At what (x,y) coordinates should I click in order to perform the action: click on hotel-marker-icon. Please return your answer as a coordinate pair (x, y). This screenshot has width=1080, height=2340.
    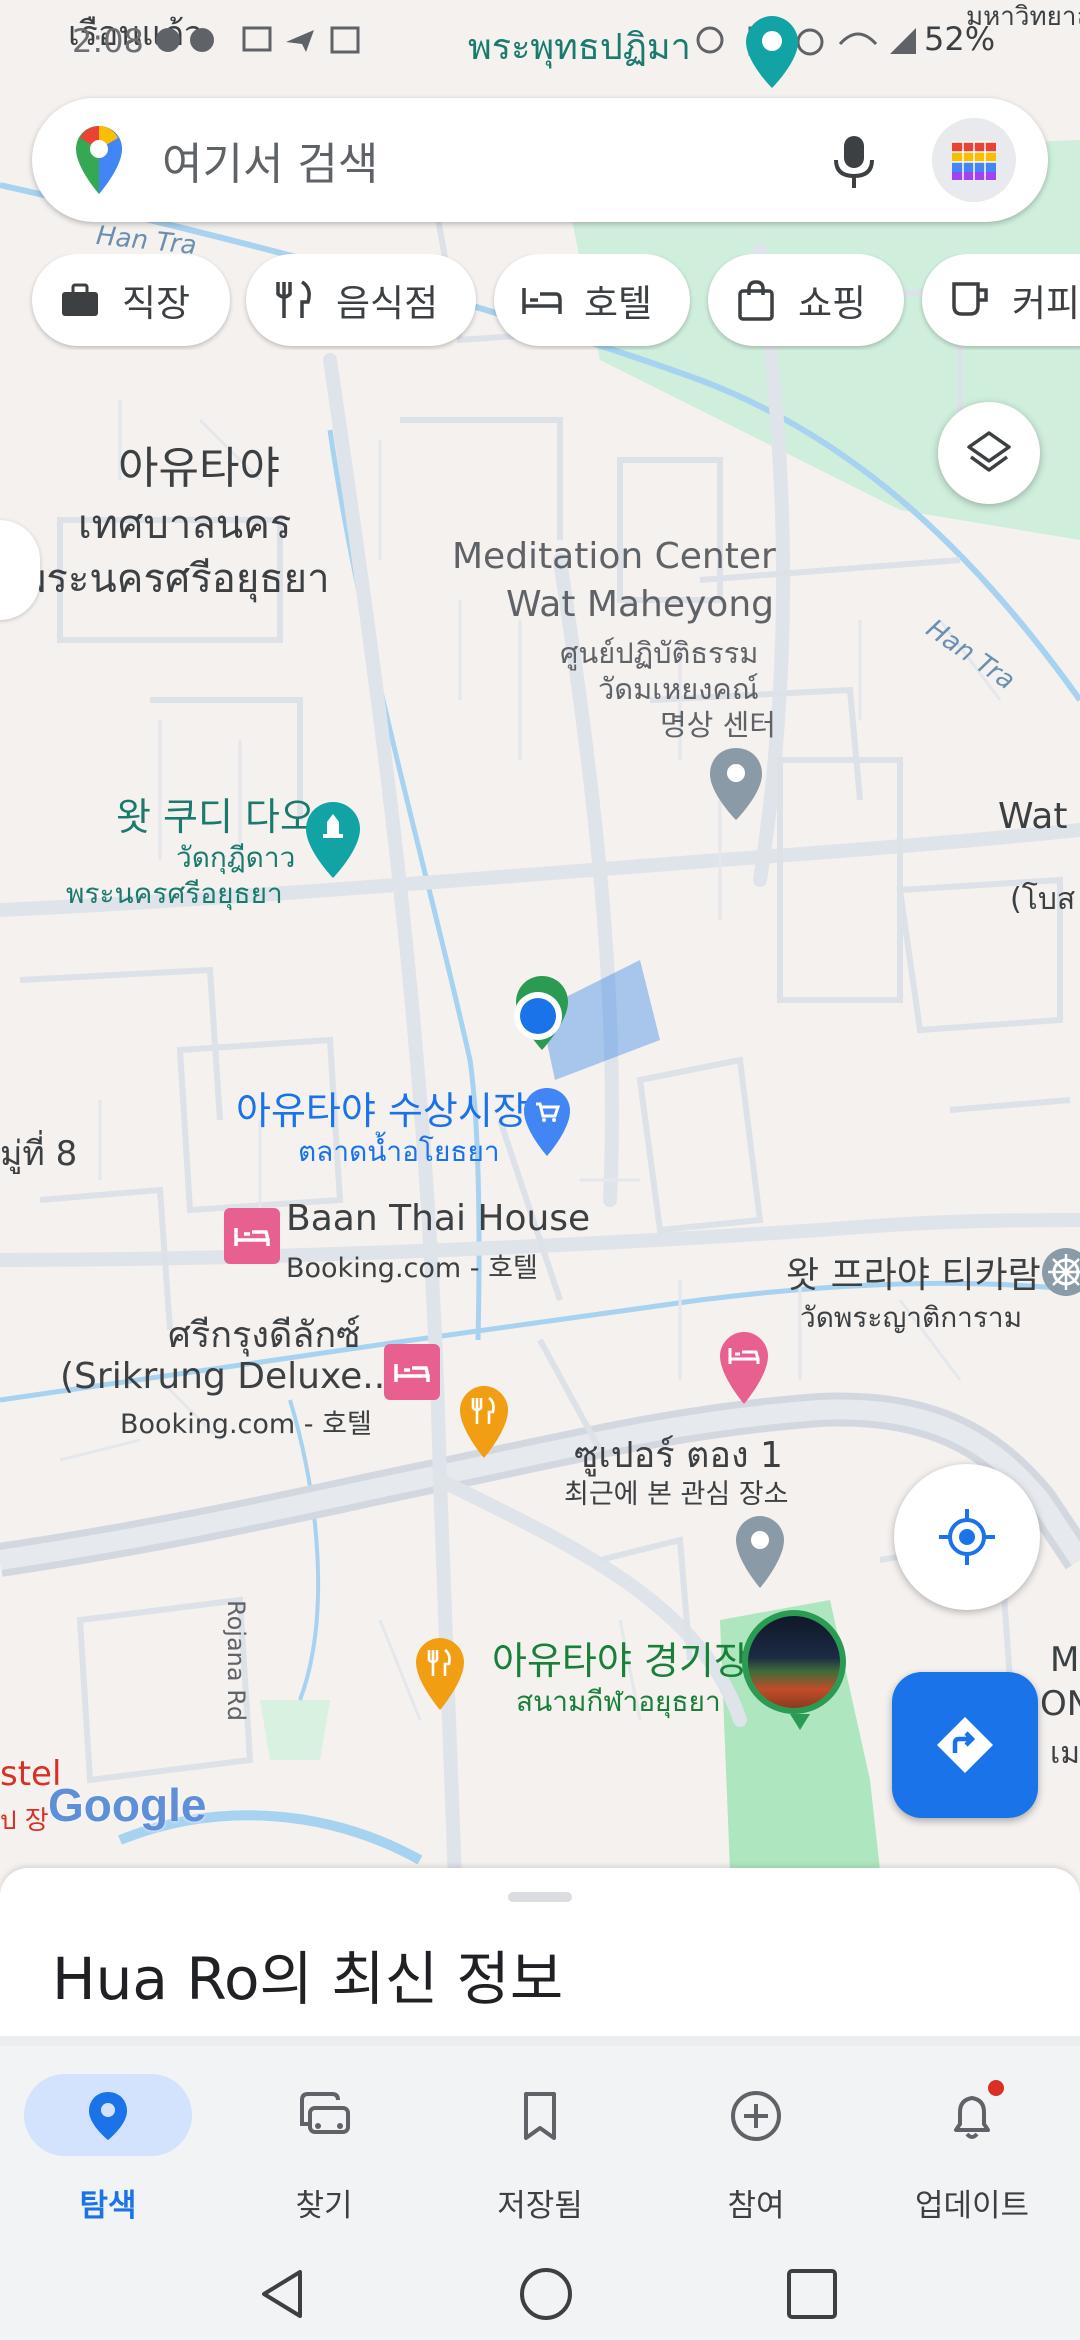
    Looking at the image, I should click on (252, 1236).